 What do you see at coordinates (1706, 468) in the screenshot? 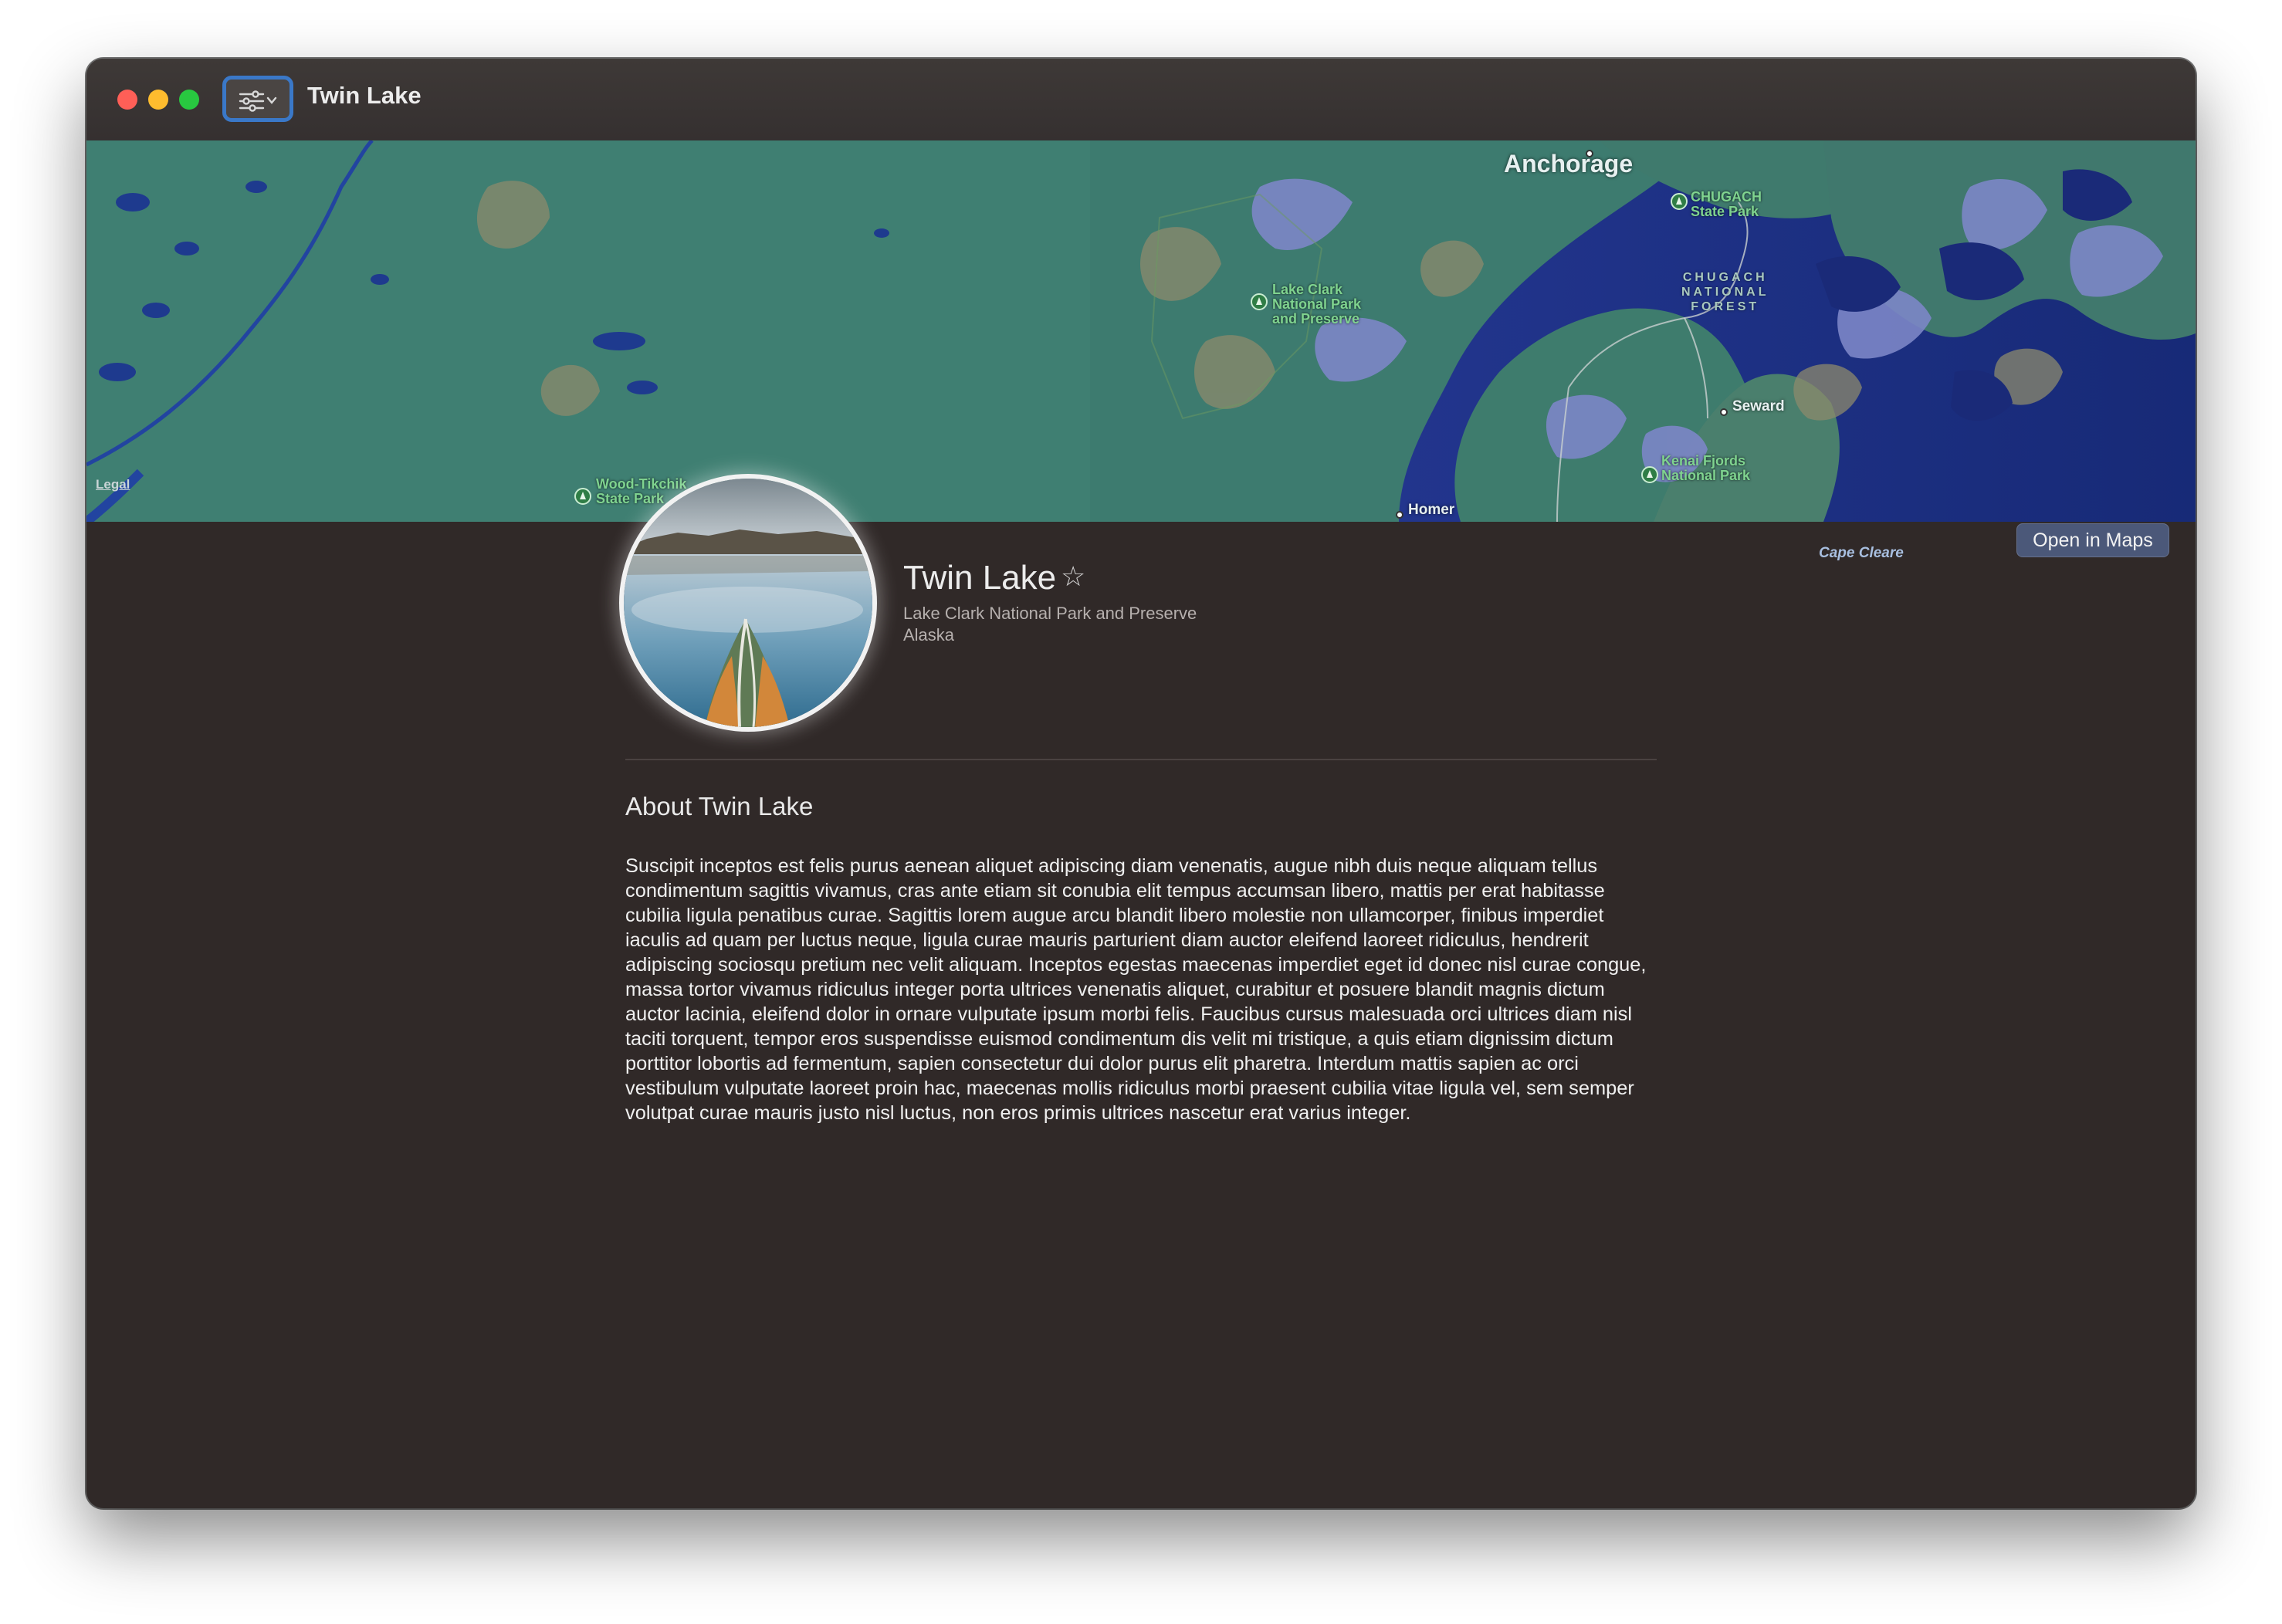
I see `map-label-kenai: Kenai Fjords National Park` at bounding box center [1706, 468].